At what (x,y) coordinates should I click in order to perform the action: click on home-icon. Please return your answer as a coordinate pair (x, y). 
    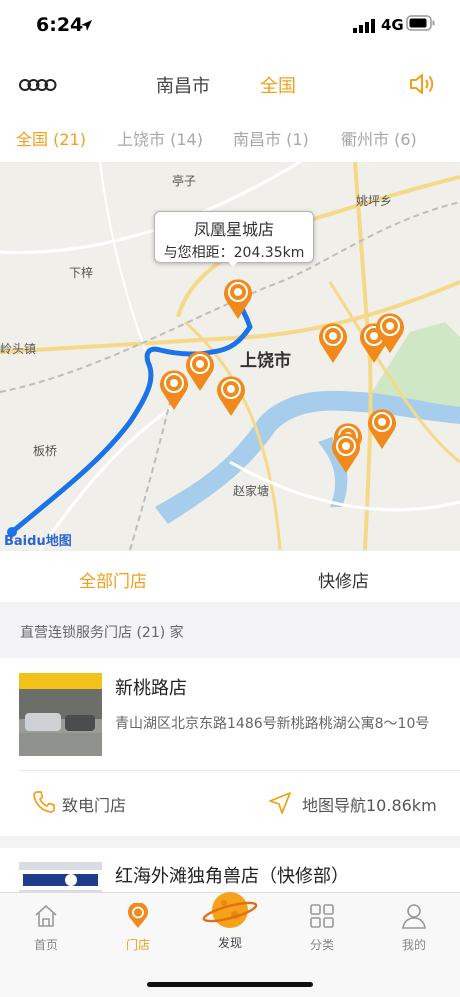
    Looking at the image, I should click on (46, 918).